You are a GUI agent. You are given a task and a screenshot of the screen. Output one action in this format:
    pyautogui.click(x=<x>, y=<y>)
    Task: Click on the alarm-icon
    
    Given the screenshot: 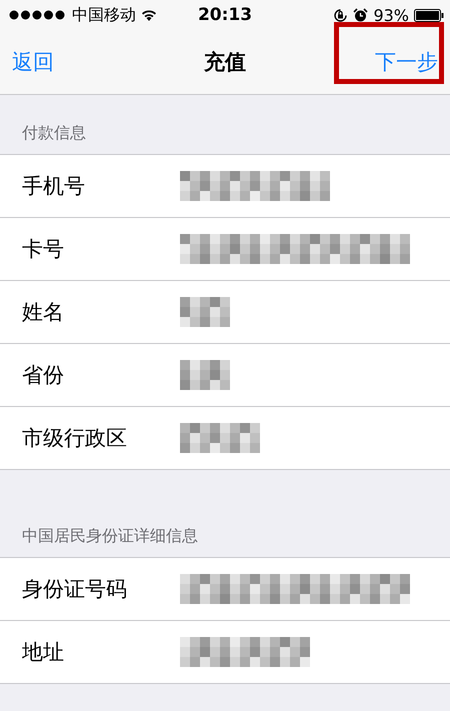 What is the action you would take?
    pyautogui.click(x=360, y=15)
    